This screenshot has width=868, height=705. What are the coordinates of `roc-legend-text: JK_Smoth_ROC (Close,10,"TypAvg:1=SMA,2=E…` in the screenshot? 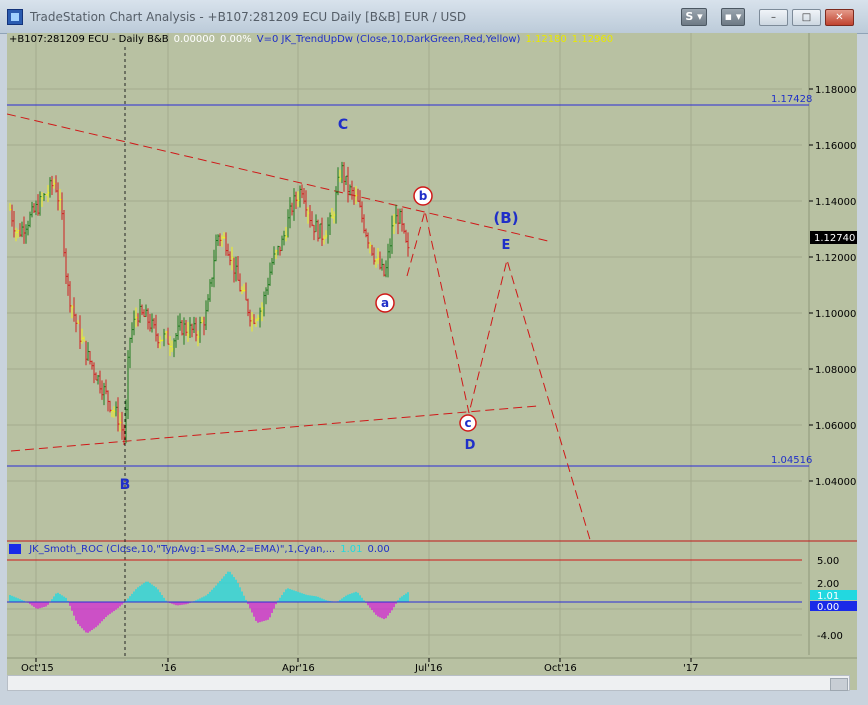 It's located at (182, 549).